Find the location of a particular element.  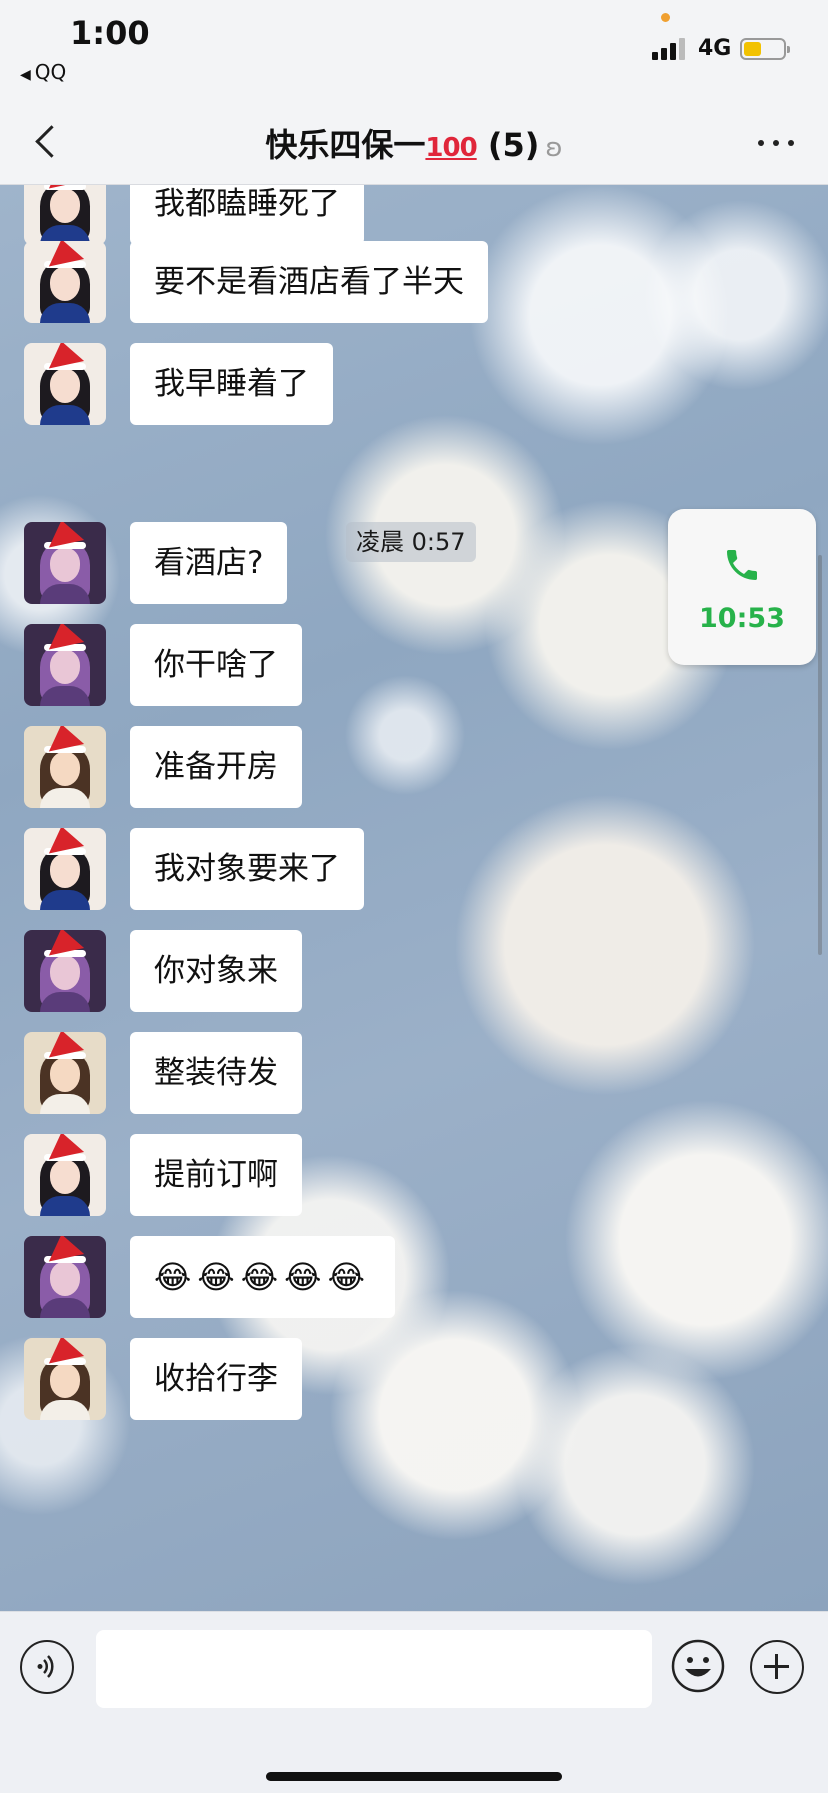

ongoing-call-card: 10:53 is located at coordinates (742, 587).